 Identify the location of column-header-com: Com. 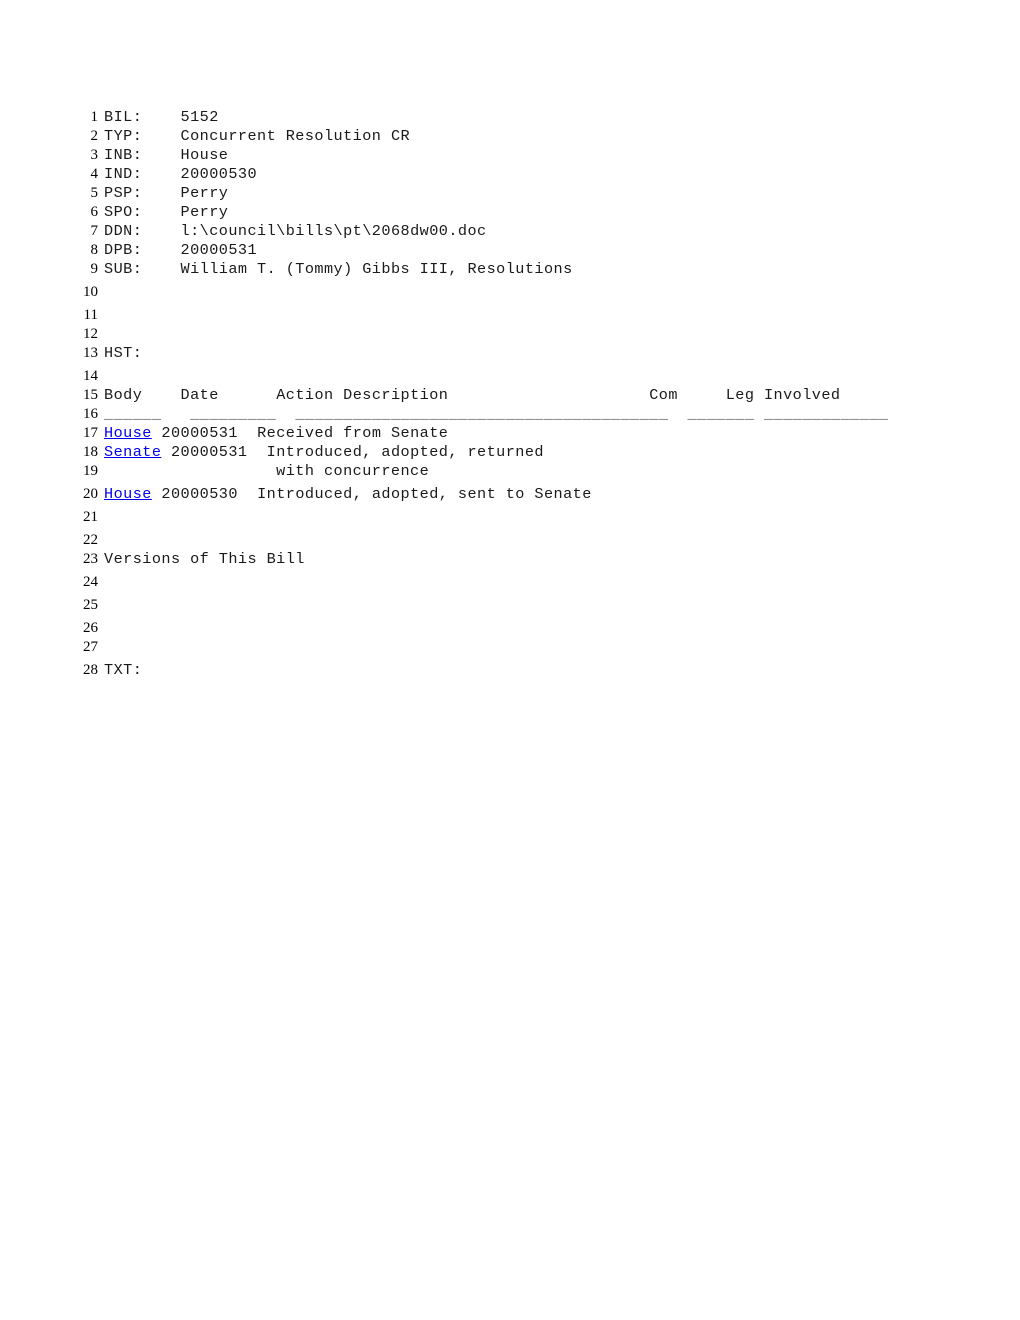
(663, 395).